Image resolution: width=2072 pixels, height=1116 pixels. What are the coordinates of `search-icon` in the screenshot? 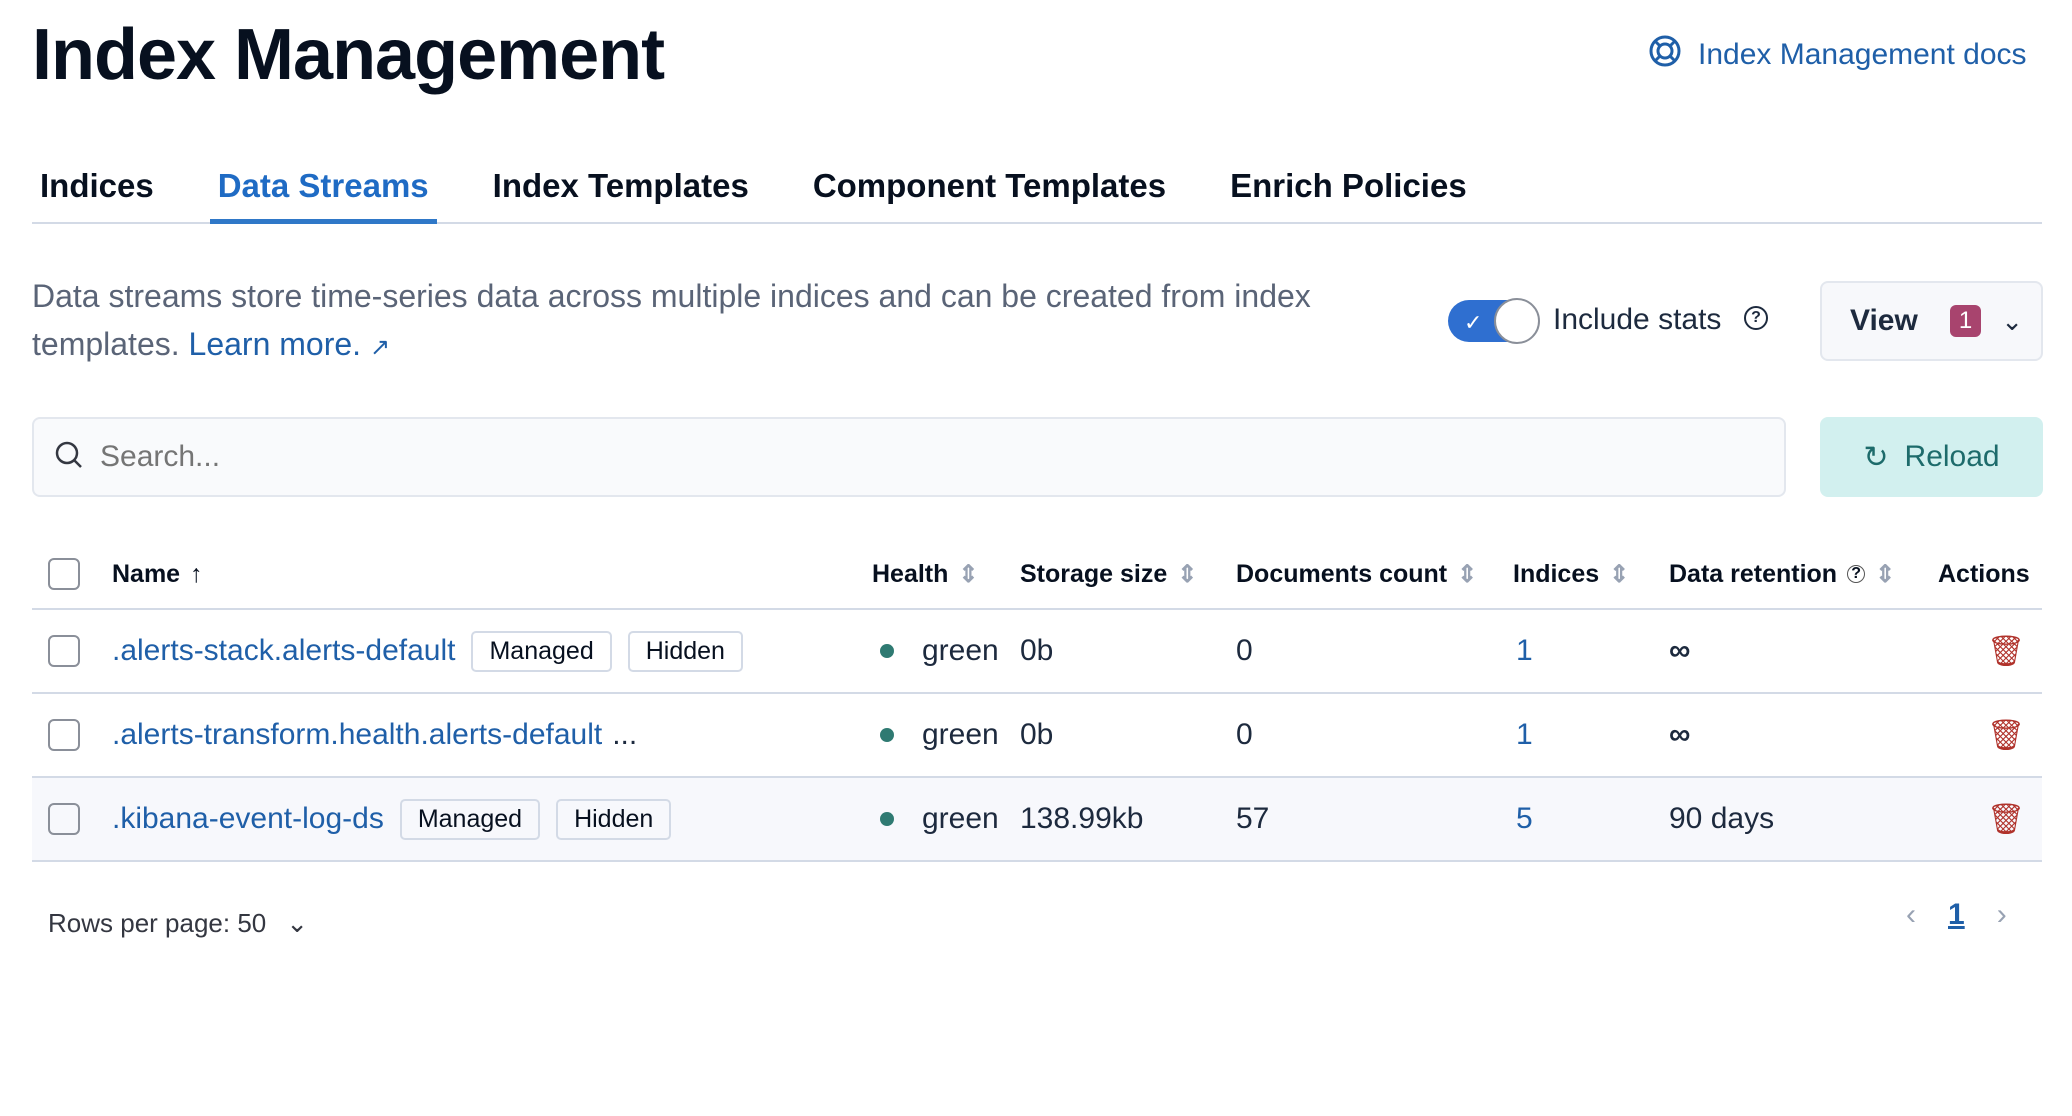 It's located at (69, 457).